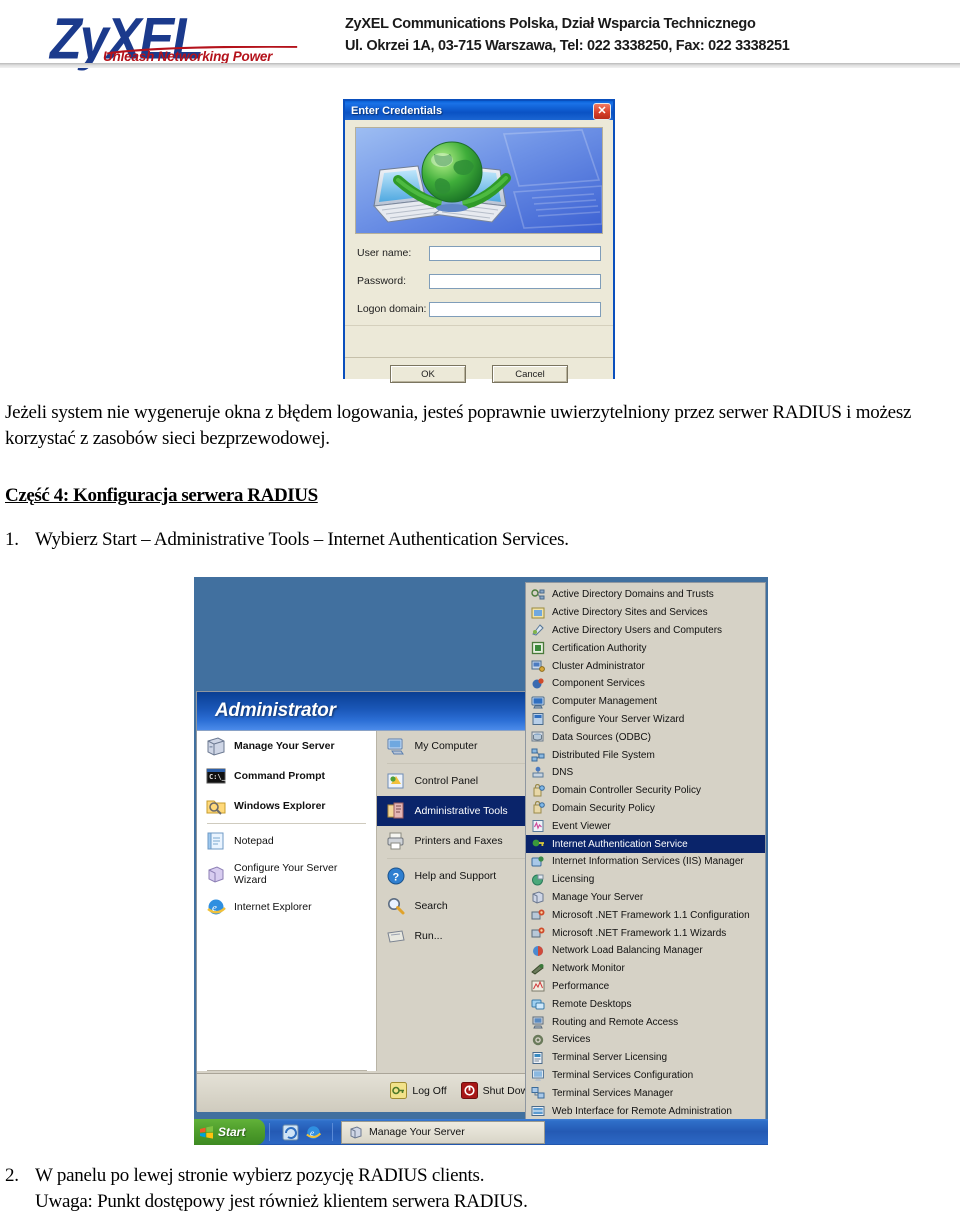  What do you see at coordinates (428, 374) in the screenshot?
I see `ok-button: OK` at bounding box center [428, 374].